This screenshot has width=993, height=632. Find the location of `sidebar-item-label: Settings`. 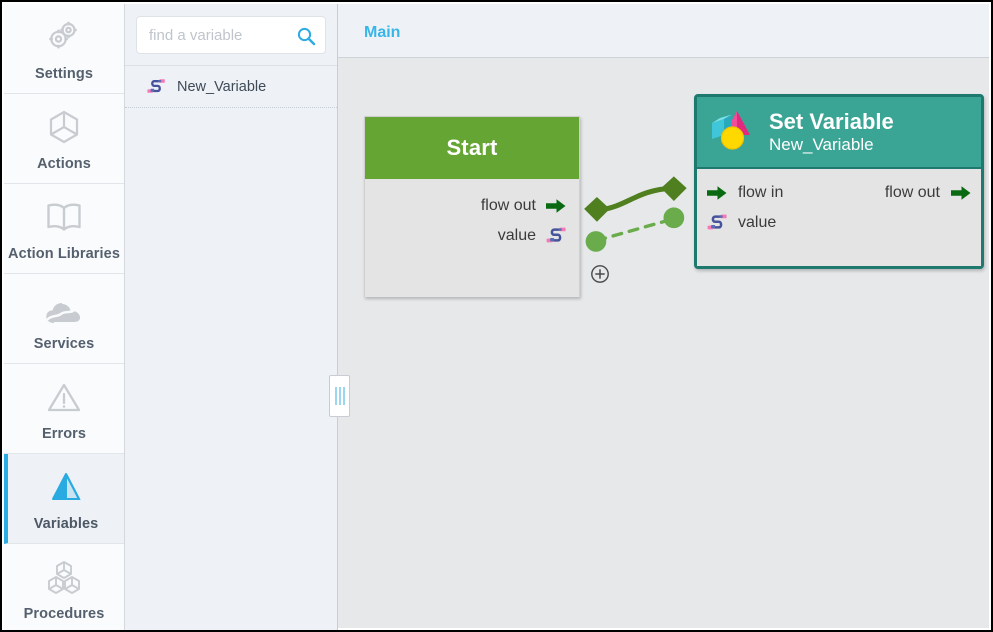

sidebar-item-label: Settings is located at coordinates (64, 74).